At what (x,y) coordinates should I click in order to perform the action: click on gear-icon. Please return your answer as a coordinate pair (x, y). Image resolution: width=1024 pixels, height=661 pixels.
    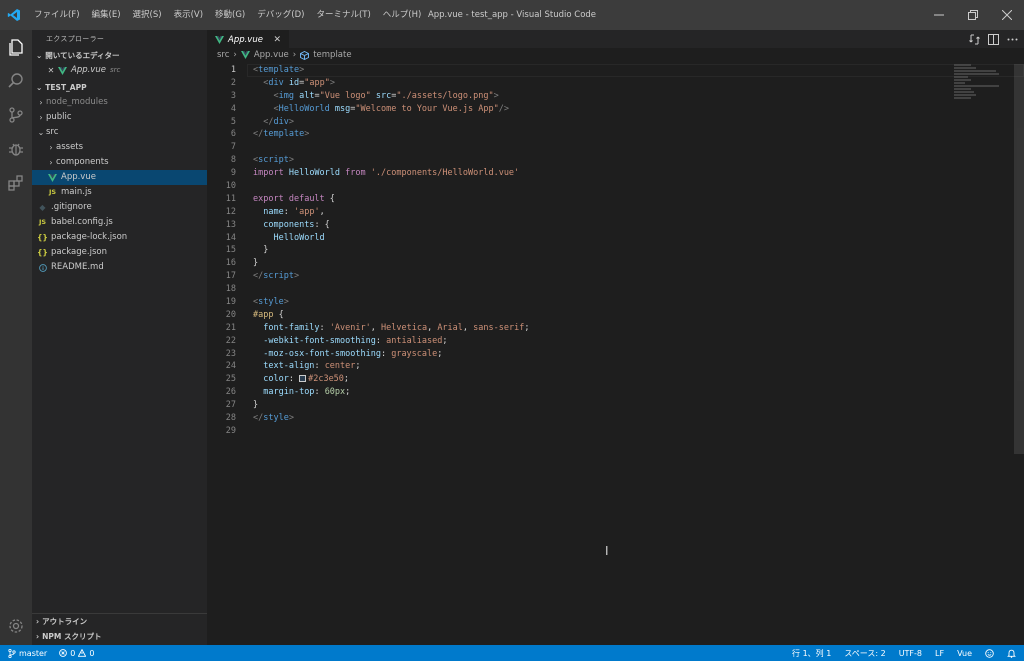
    Looking at the image, I should click on (16, 626).